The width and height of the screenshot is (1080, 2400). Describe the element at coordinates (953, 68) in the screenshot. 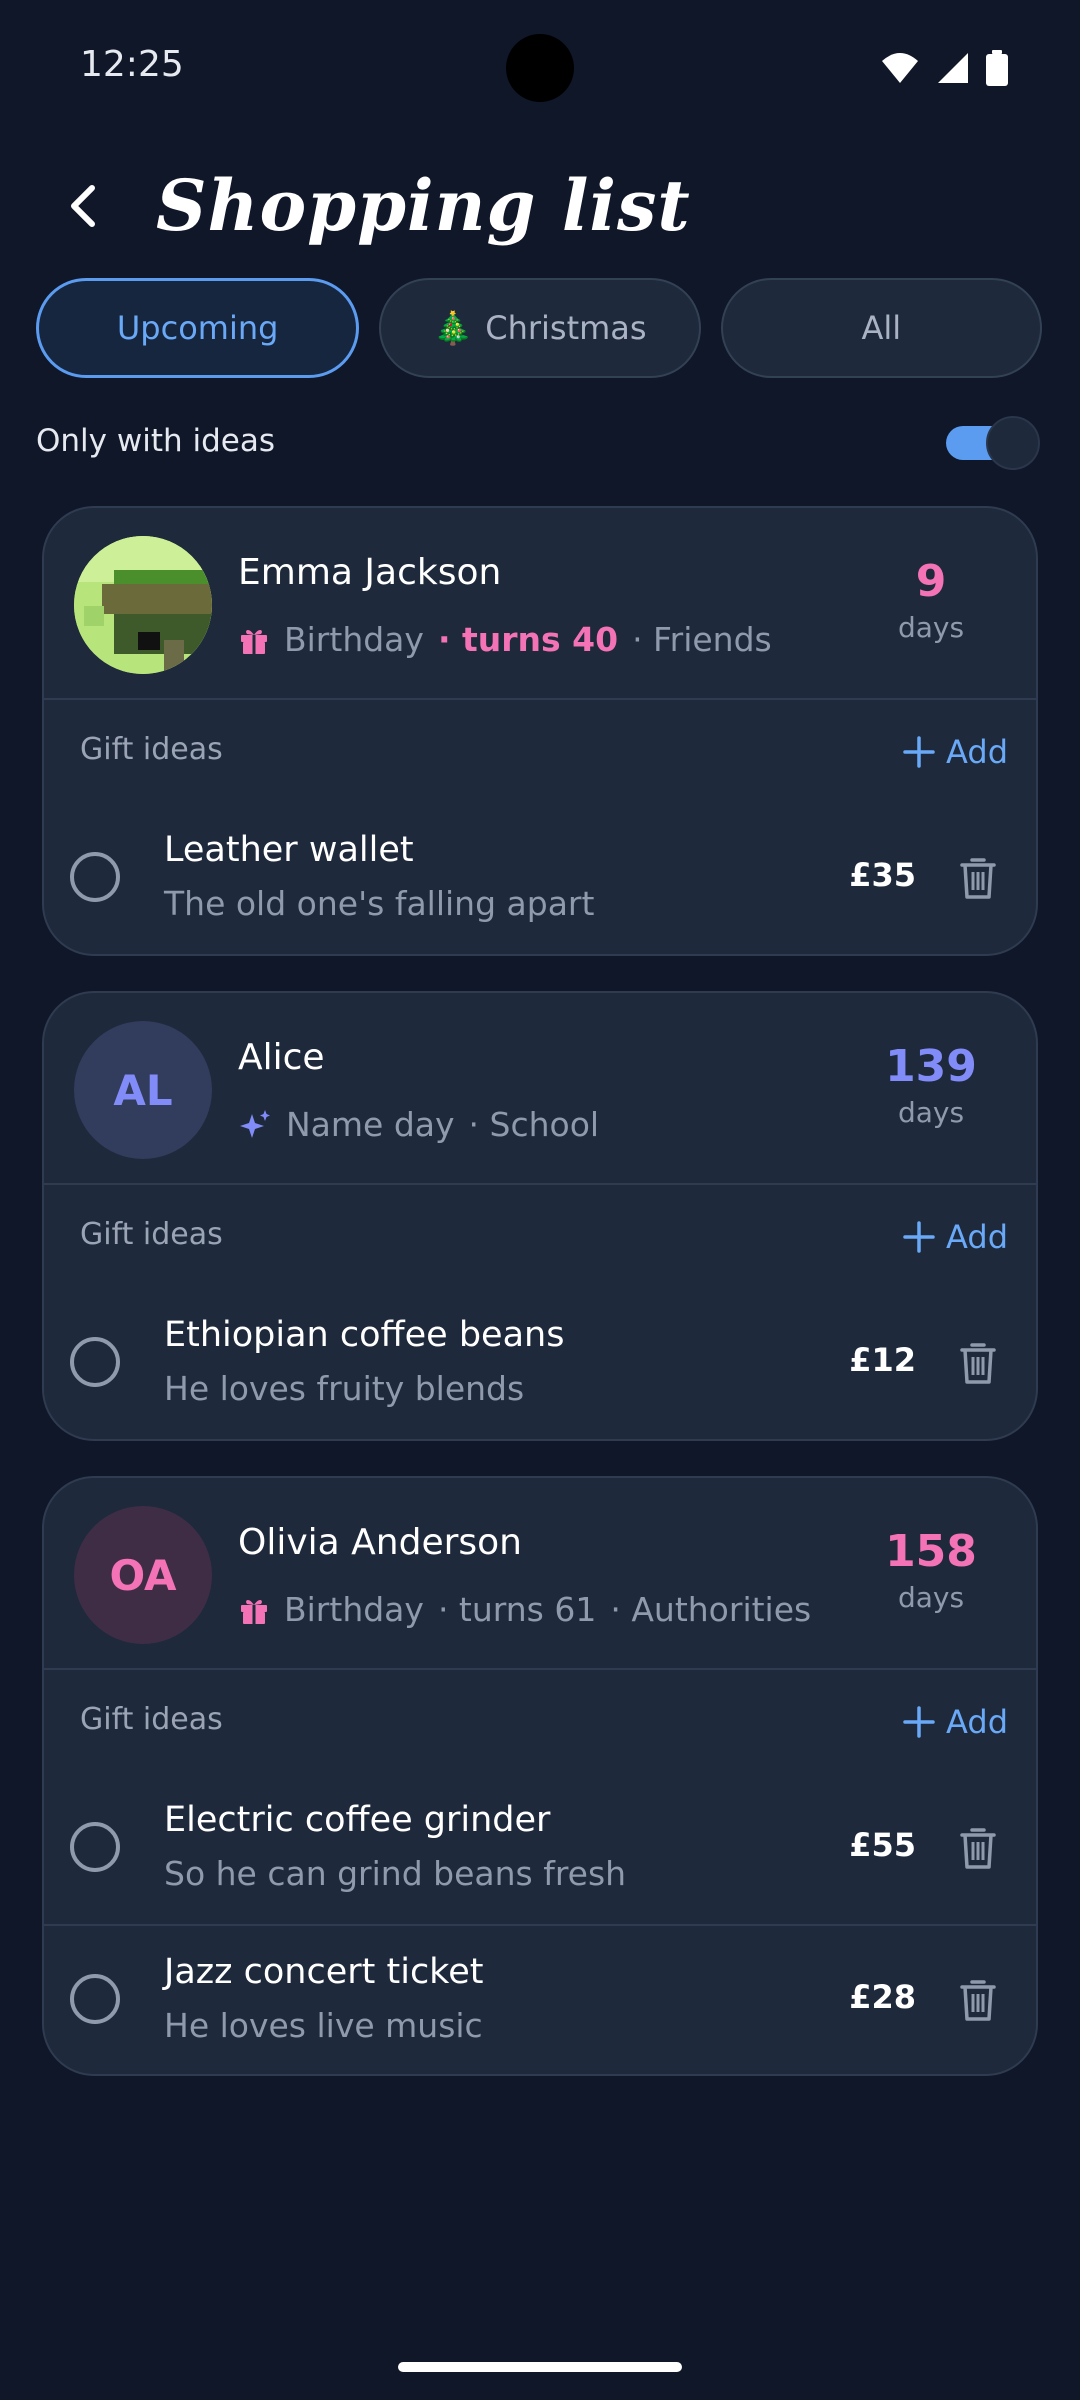

I see `cellular-signal-icon` at that location.